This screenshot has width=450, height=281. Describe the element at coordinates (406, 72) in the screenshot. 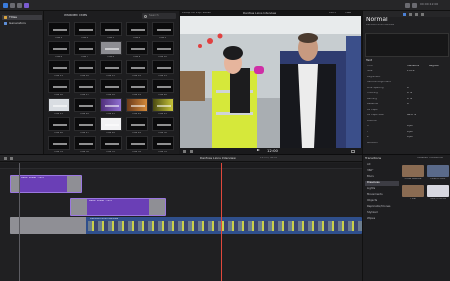

I see `inspector-row: Size 170.0` at that location.